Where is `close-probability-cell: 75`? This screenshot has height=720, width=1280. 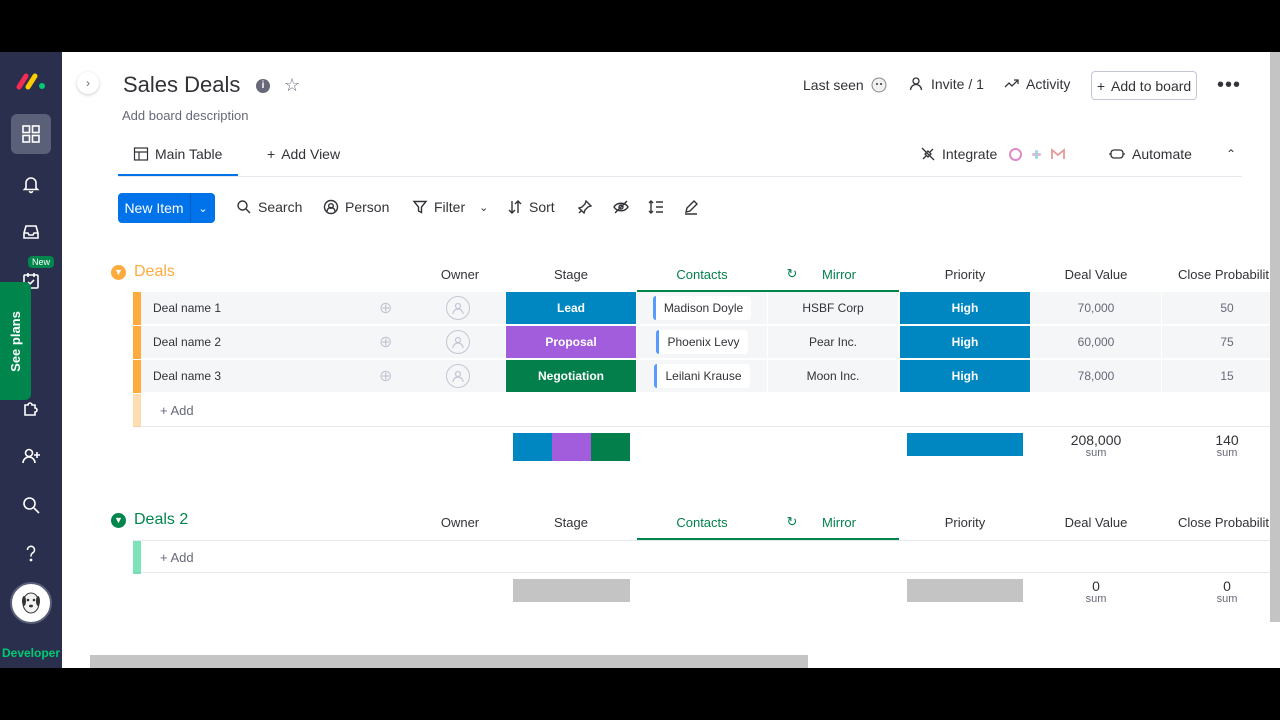
close-probability-cell: 75 is located at coordinates (1221, 342).